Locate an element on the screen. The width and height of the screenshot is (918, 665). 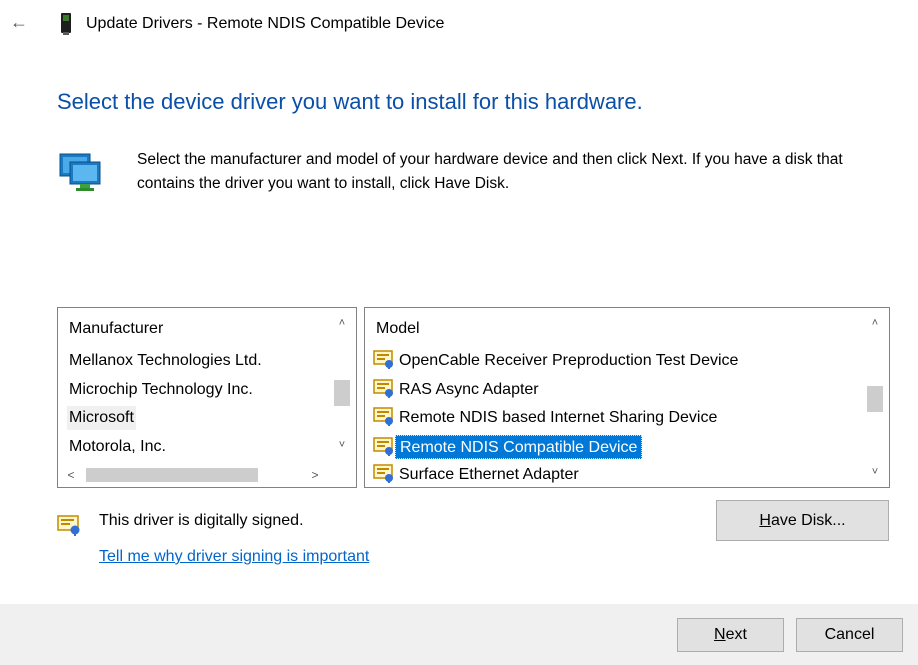
model-item-selected: Remote NDIS Compatible Device is located at coordinates (508, 447).